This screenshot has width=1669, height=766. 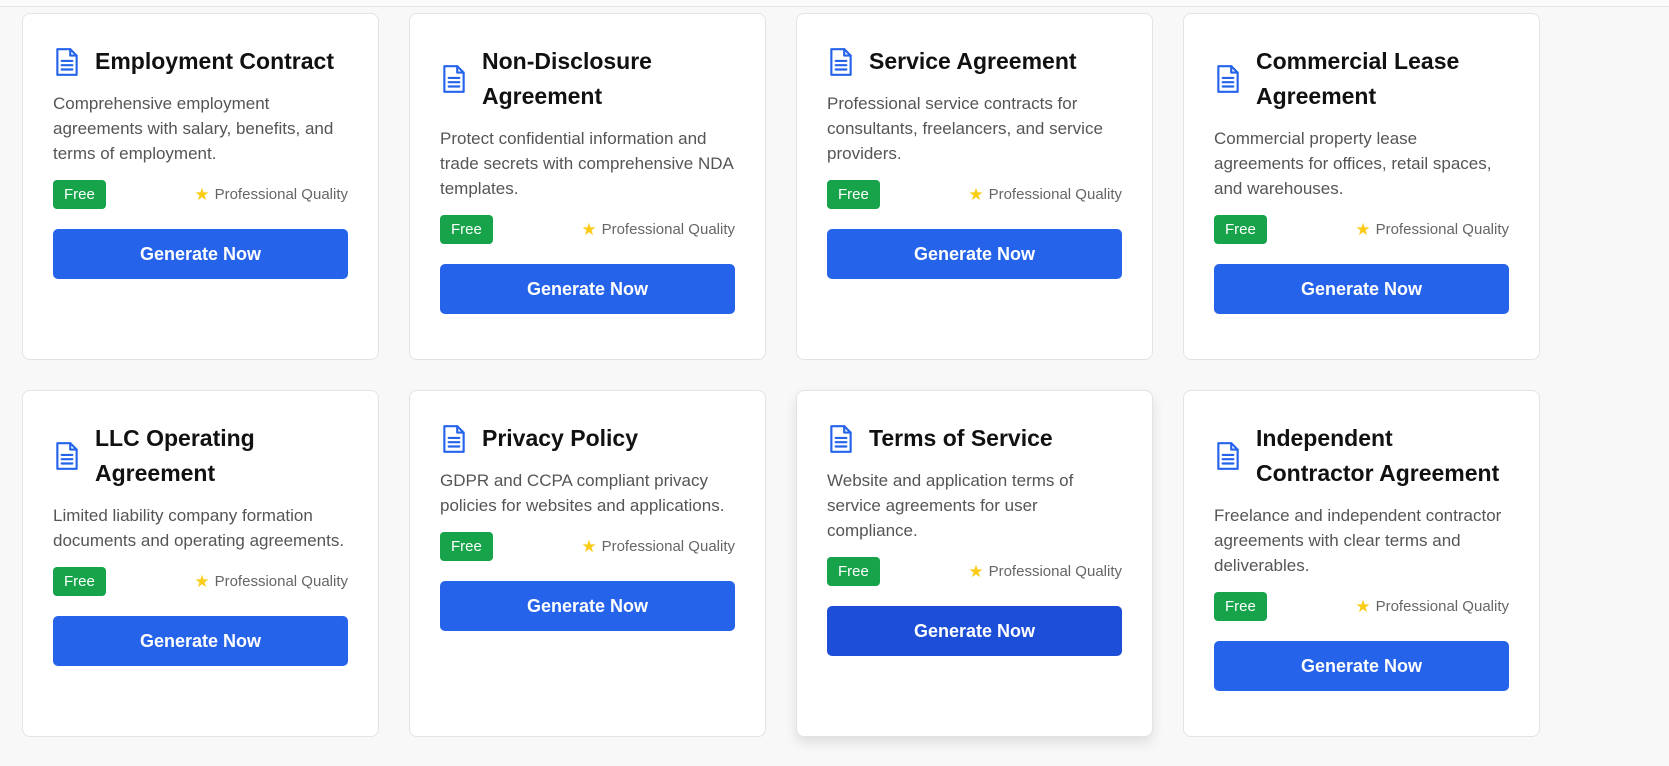 What do you see at coordinates (214, 61) in the screenshot?
I see `card-title: Employment Contract` at bounding box center [214, 61].